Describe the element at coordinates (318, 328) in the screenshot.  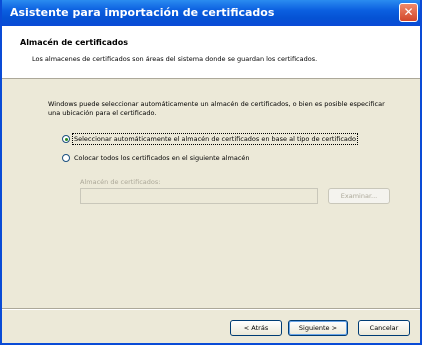
I see `next-button: Siguiente >` at that location.